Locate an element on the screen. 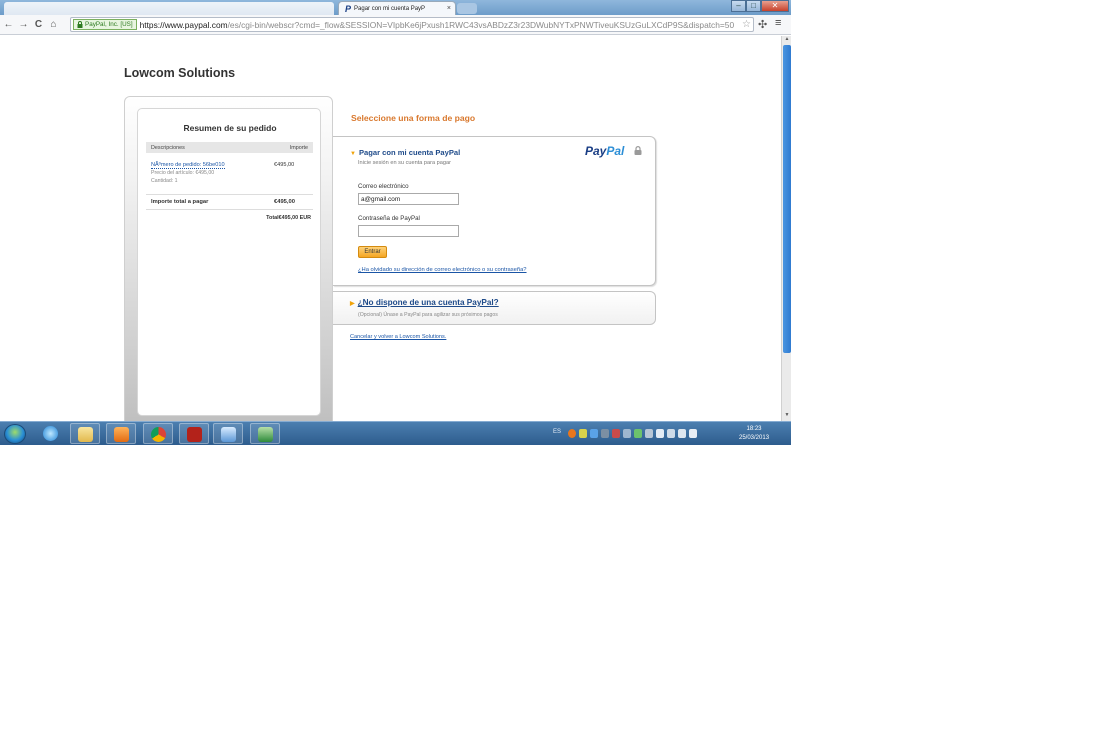  language-indicator: ES is located at coordinates (557, 432).